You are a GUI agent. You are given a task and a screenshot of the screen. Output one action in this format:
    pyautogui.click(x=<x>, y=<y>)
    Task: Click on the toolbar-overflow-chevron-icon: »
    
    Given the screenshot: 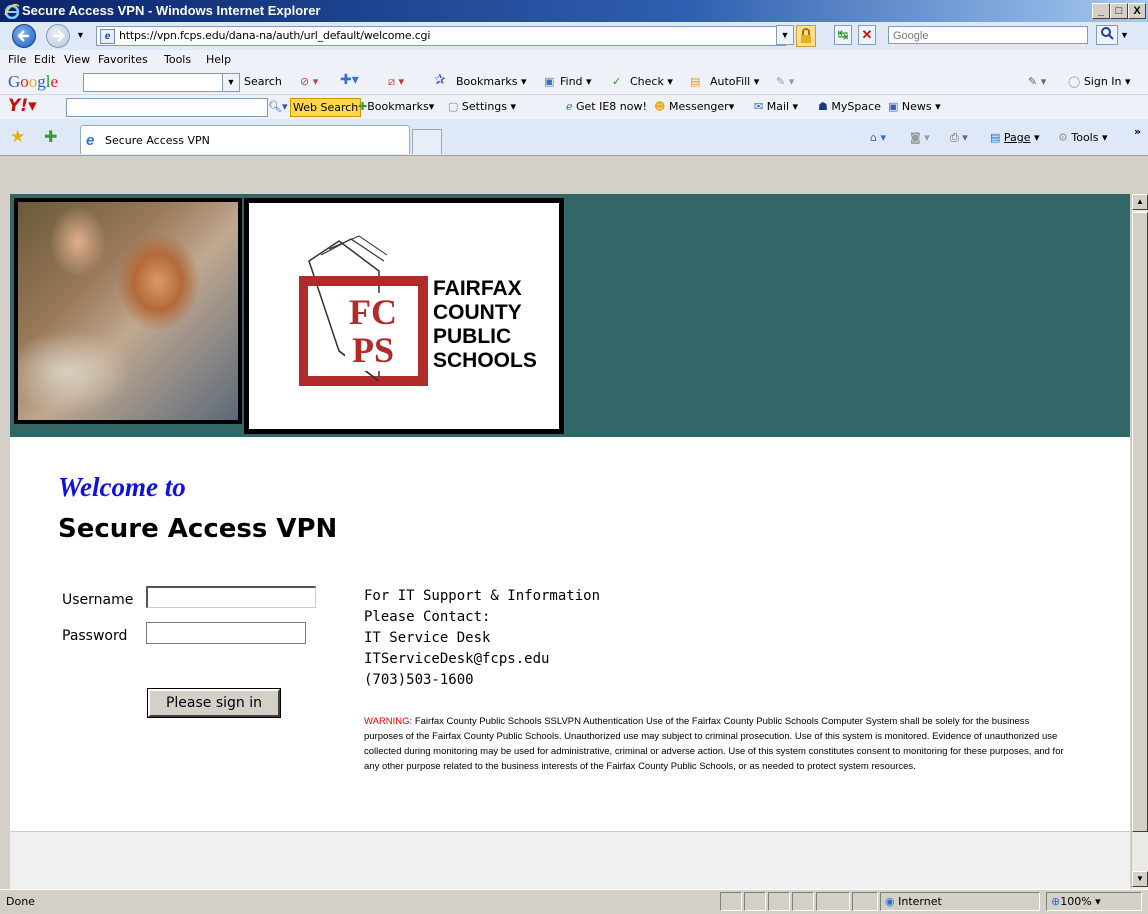 What is the action you would take?
    pyautogui.click(x=1137, y=131)
    